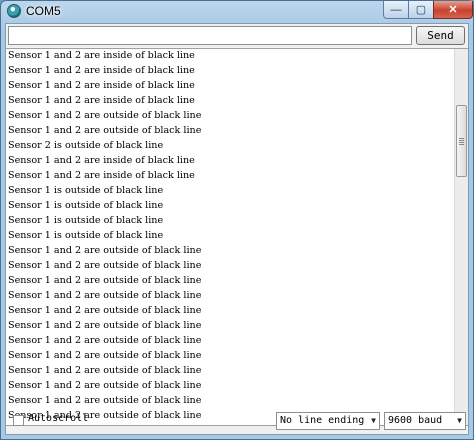 Image resolution: width=474 pixels, height=440 pixels. What do you see at coordinates (58, 418) in the screenshot?
I see `autoscroll-label: Autoscroll` at bounding box center [58, 418].